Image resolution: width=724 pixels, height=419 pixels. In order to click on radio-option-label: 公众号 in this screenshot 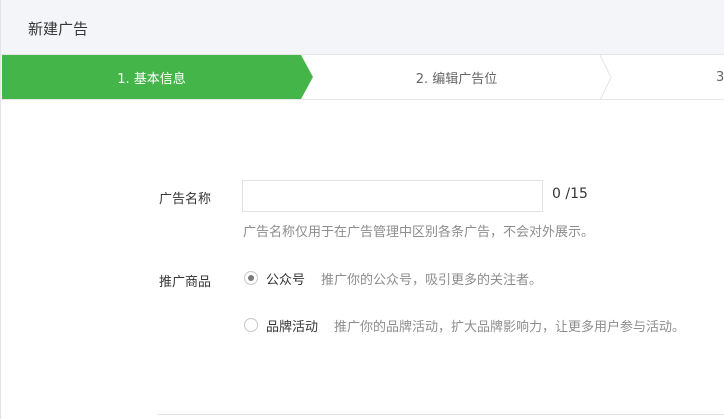, I will do `click(286, 280)`.